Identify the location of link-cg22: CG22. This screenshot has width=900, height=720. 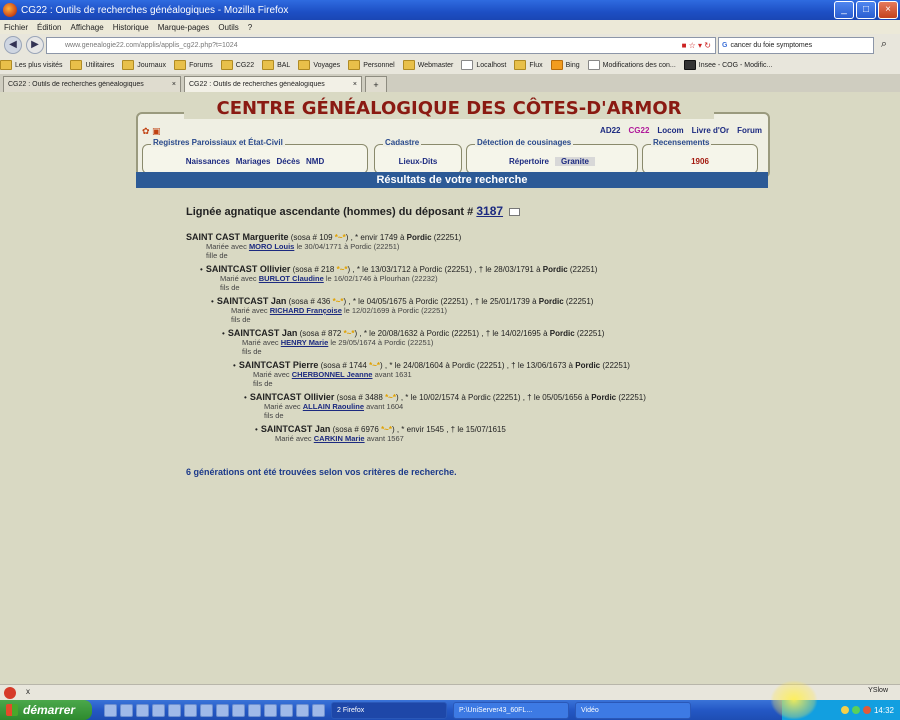
(639, 130).